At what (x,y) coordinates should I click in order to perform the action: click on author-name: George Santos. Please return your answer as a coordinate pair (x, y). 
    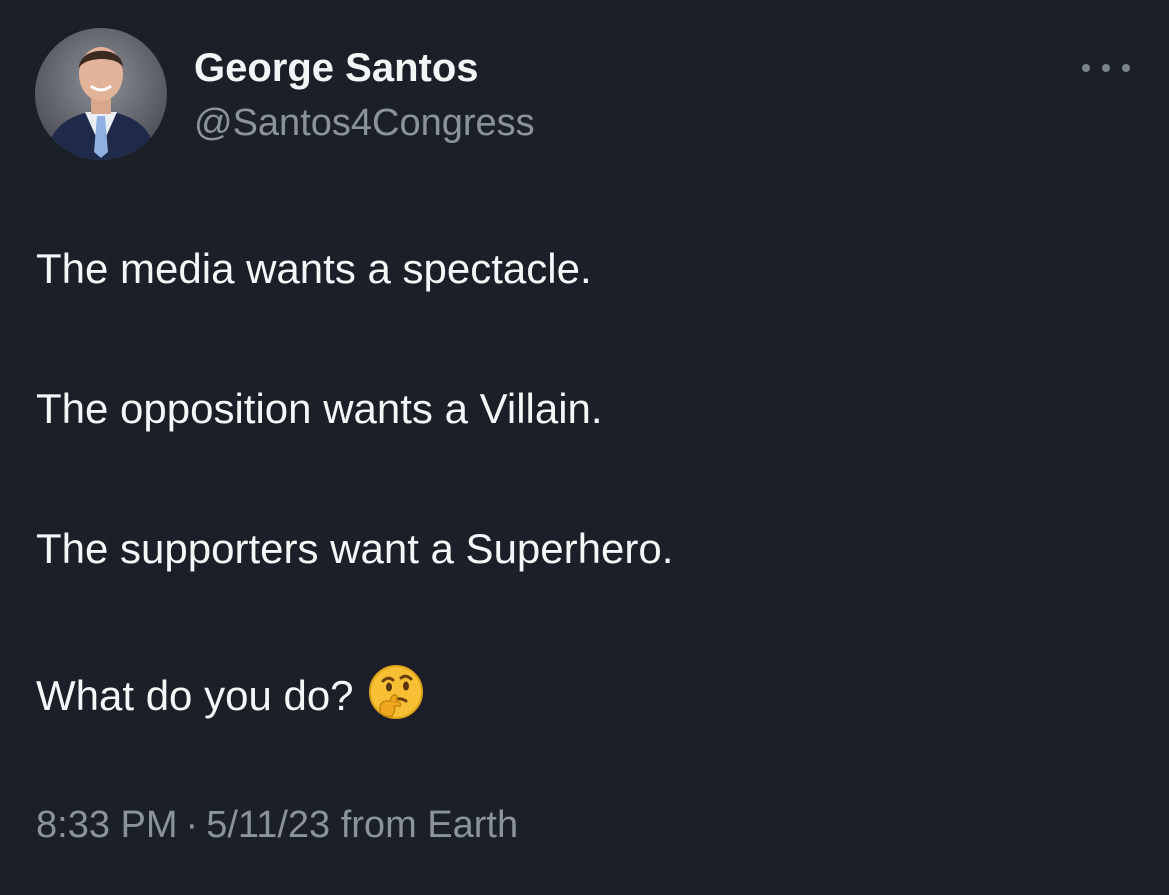
    Looking at the image, I should click on (336, 68).